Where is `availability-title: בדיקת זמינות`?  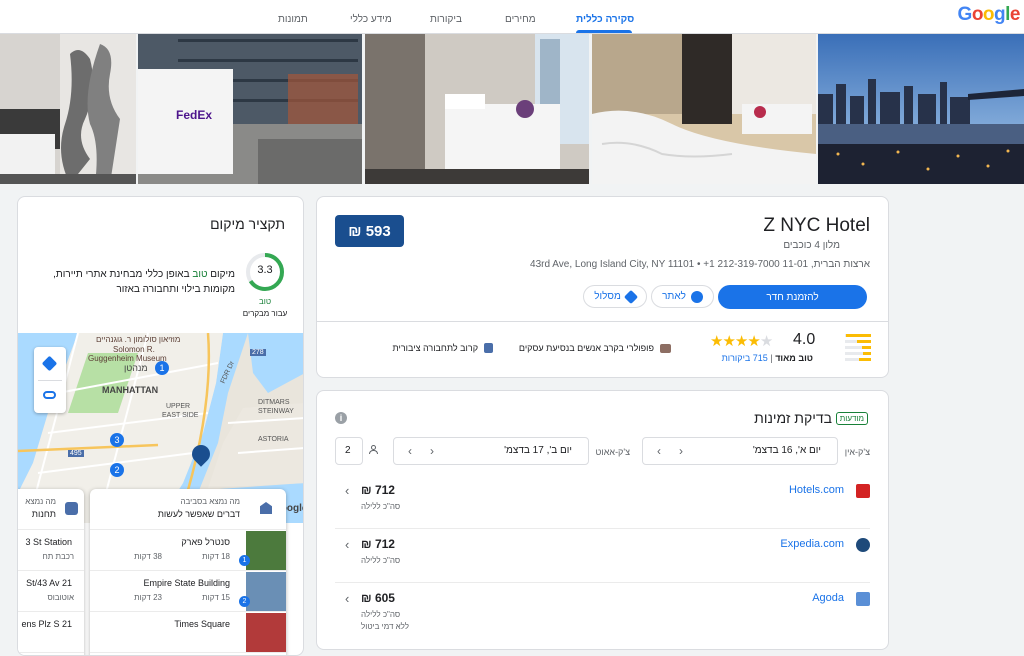 availability-title: בדיקת זמינות is located at coordinates (793, 418).